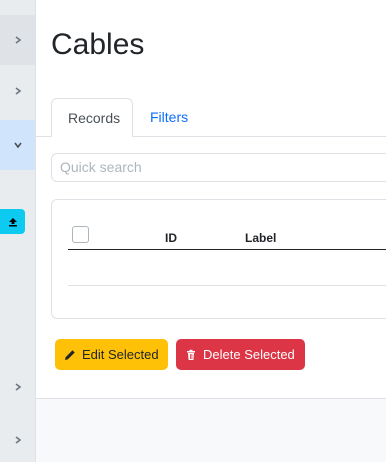 This screenshot has height=462, width=386. I want to click on edit-selected-label: Edit Selected, so click(120, 354).